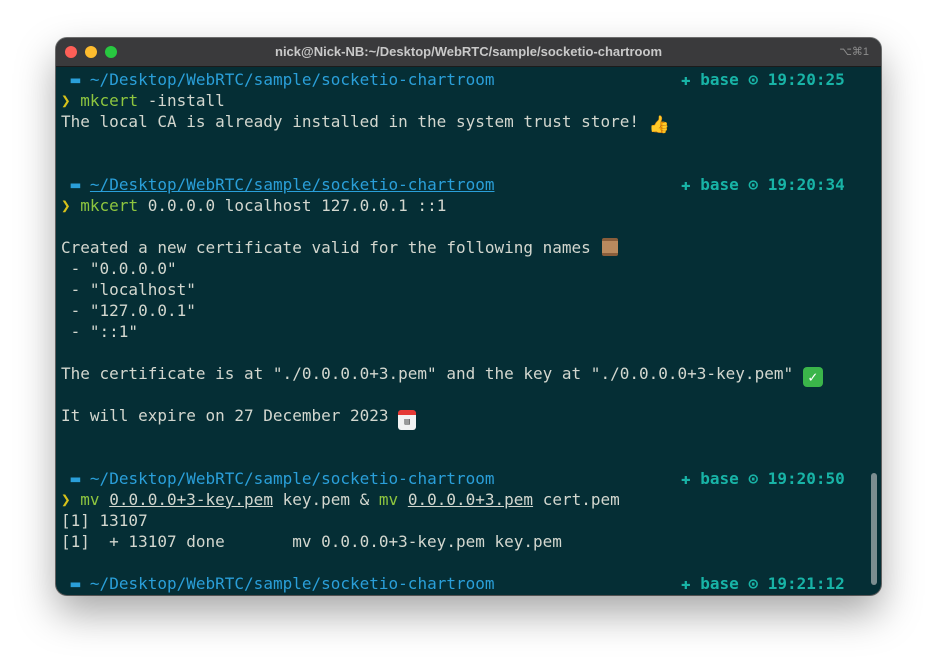 This screenshot has height=670, width=937. I want to click on command-line: ❯ mkcert 0.0.0.0 localhost 127.0.0.1 ::1, so click(253, 205).